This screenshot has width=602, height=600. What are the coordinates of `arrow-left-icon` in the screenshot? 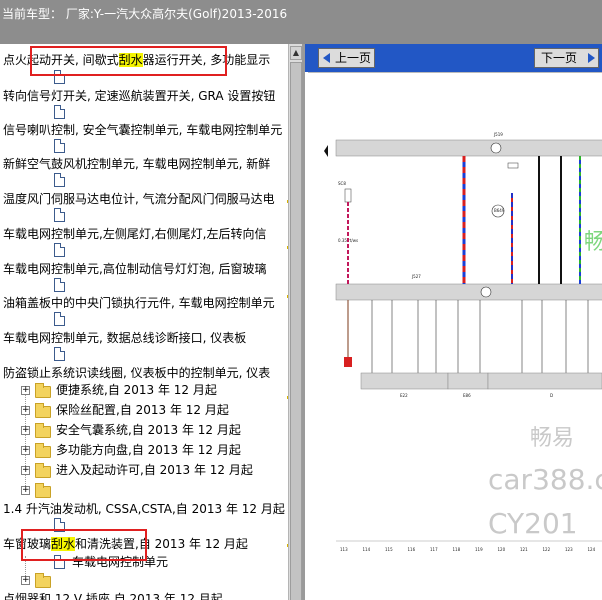 It's located at (326, 58).